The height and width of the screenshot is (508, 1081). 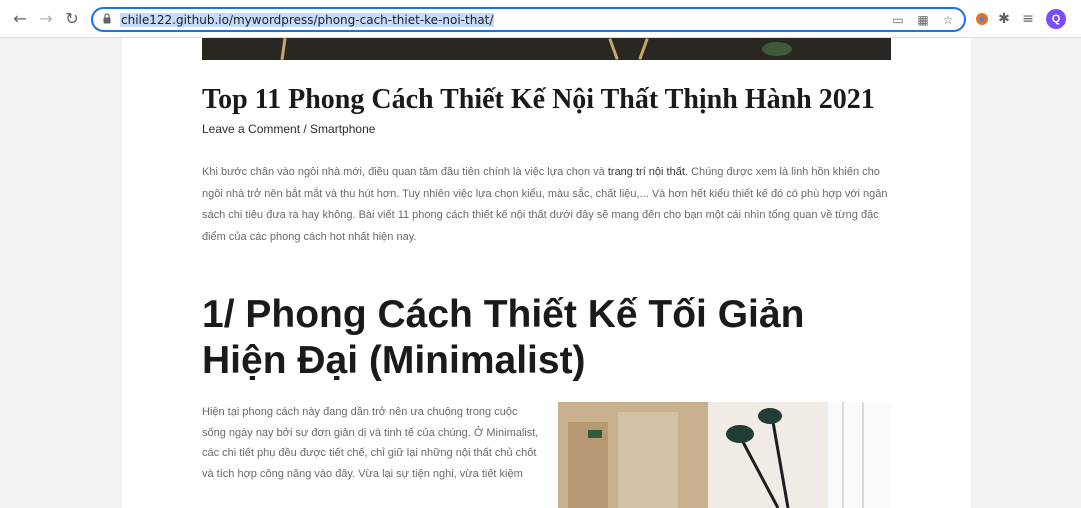 I want to click on minimalist-interior-photo, so click(x=724, y=455).